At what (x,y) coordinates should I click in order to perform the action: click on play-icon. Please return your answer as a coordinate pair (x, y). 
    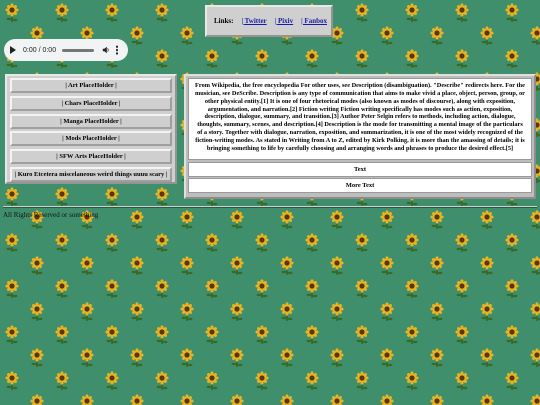
    Looking at the image, I should click on (13, 50).